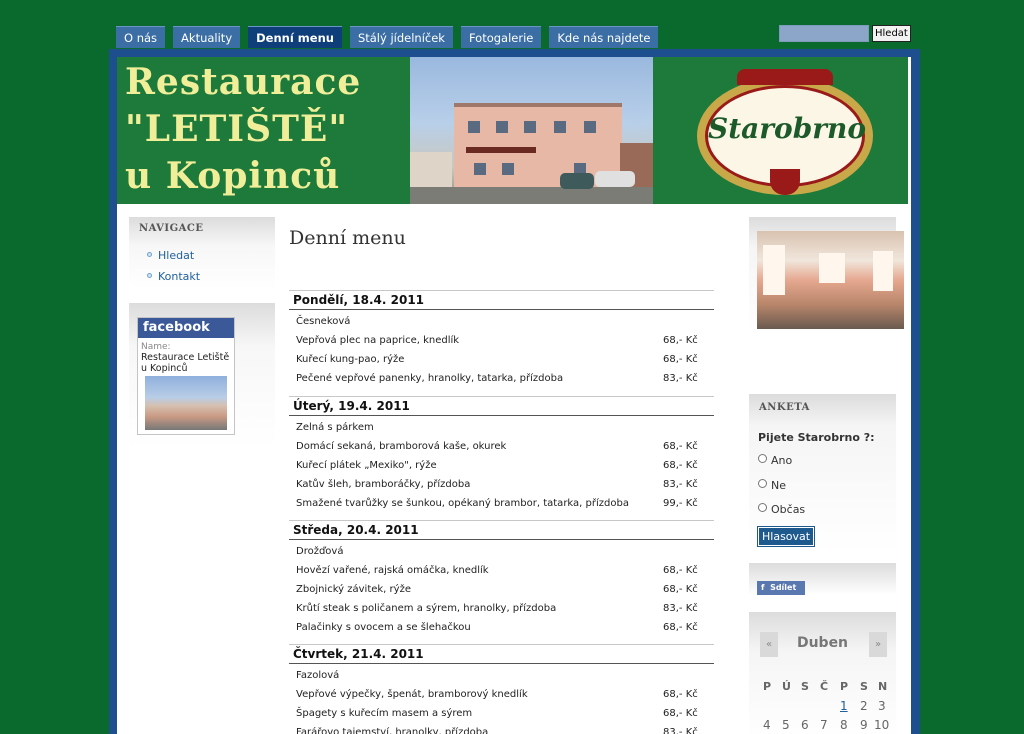  What do you see at coordinates (882, 725) in the screenshot?
I see `calendar-day: 10` at bounding box center [882, 725].